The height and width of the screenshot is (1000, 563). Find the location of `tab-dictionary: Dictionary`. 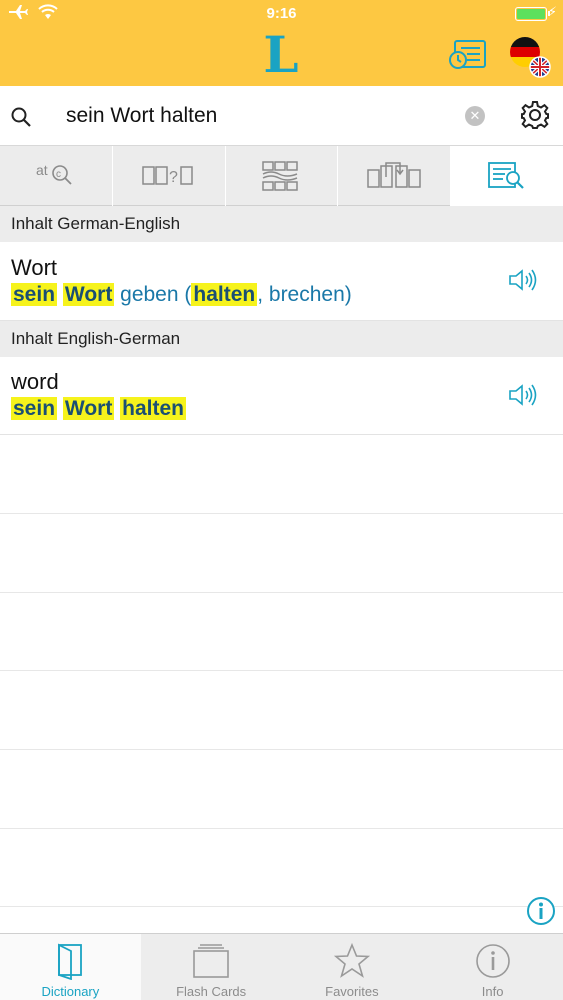

tab-dictionary: Dictionary is located at coordinates (70, 967).